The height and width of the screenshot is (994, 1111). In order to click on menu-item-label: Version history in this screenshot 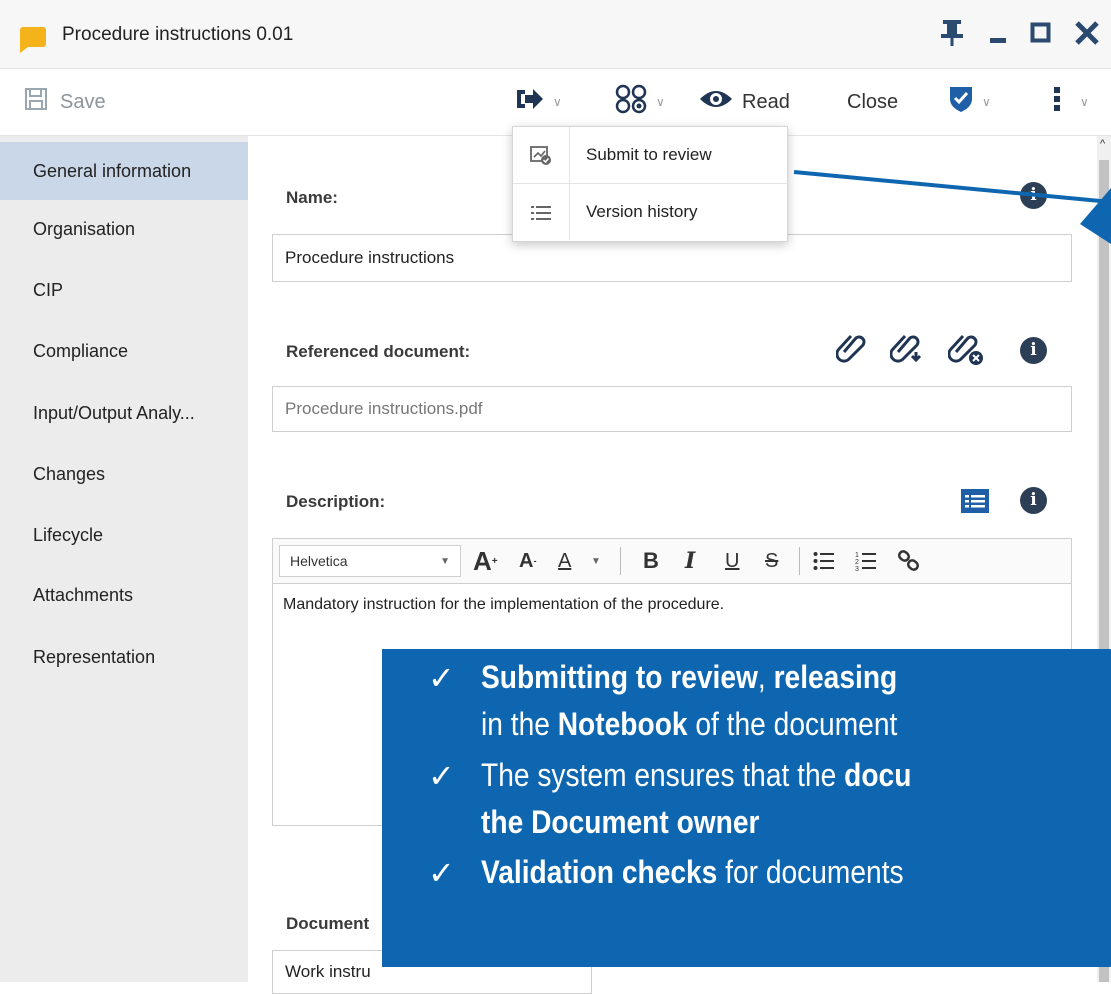, I will do `click(642, 211)`.